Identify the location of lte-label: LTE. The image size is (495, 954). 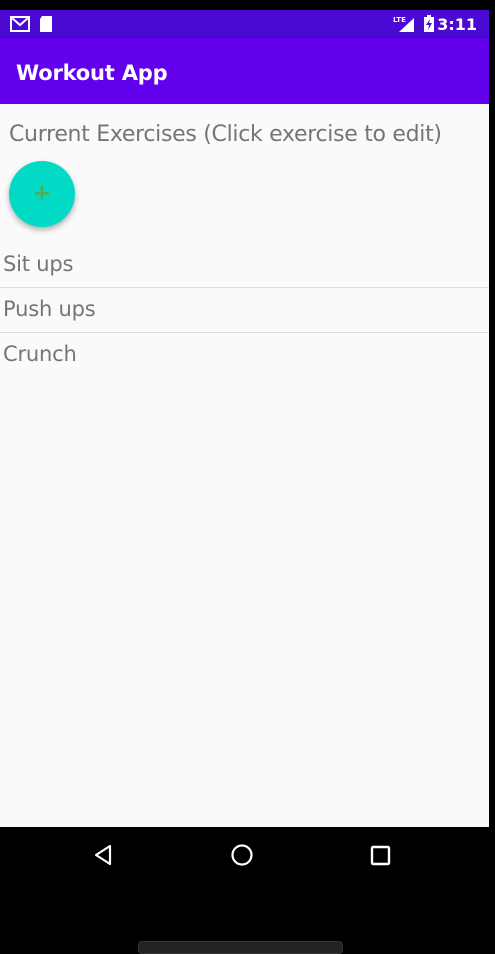
(399, 20).